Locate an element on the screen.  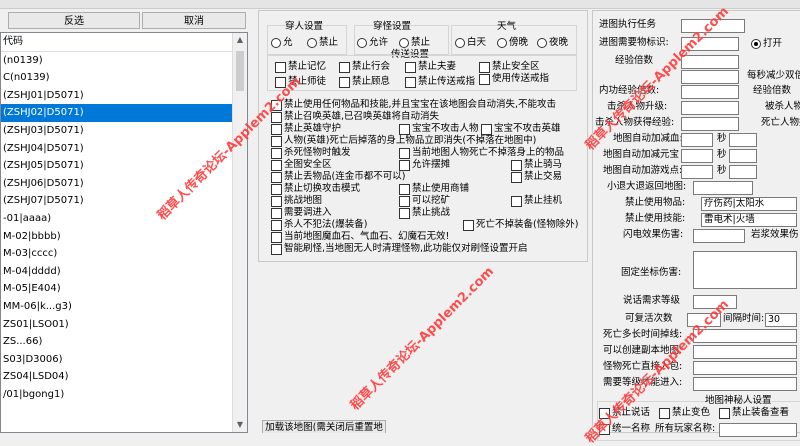
smart-spawn-check: 智能刷怪,当地图无人时清理怪物,此功能仅对刷怪设置开启 is located at coordinates (399, 249).